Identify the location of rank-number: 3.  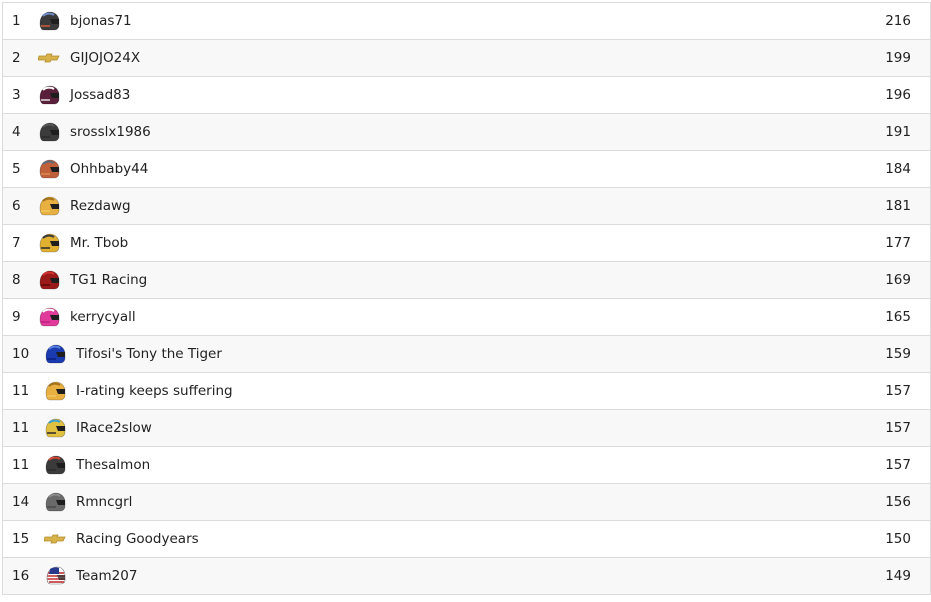
(16, 95).